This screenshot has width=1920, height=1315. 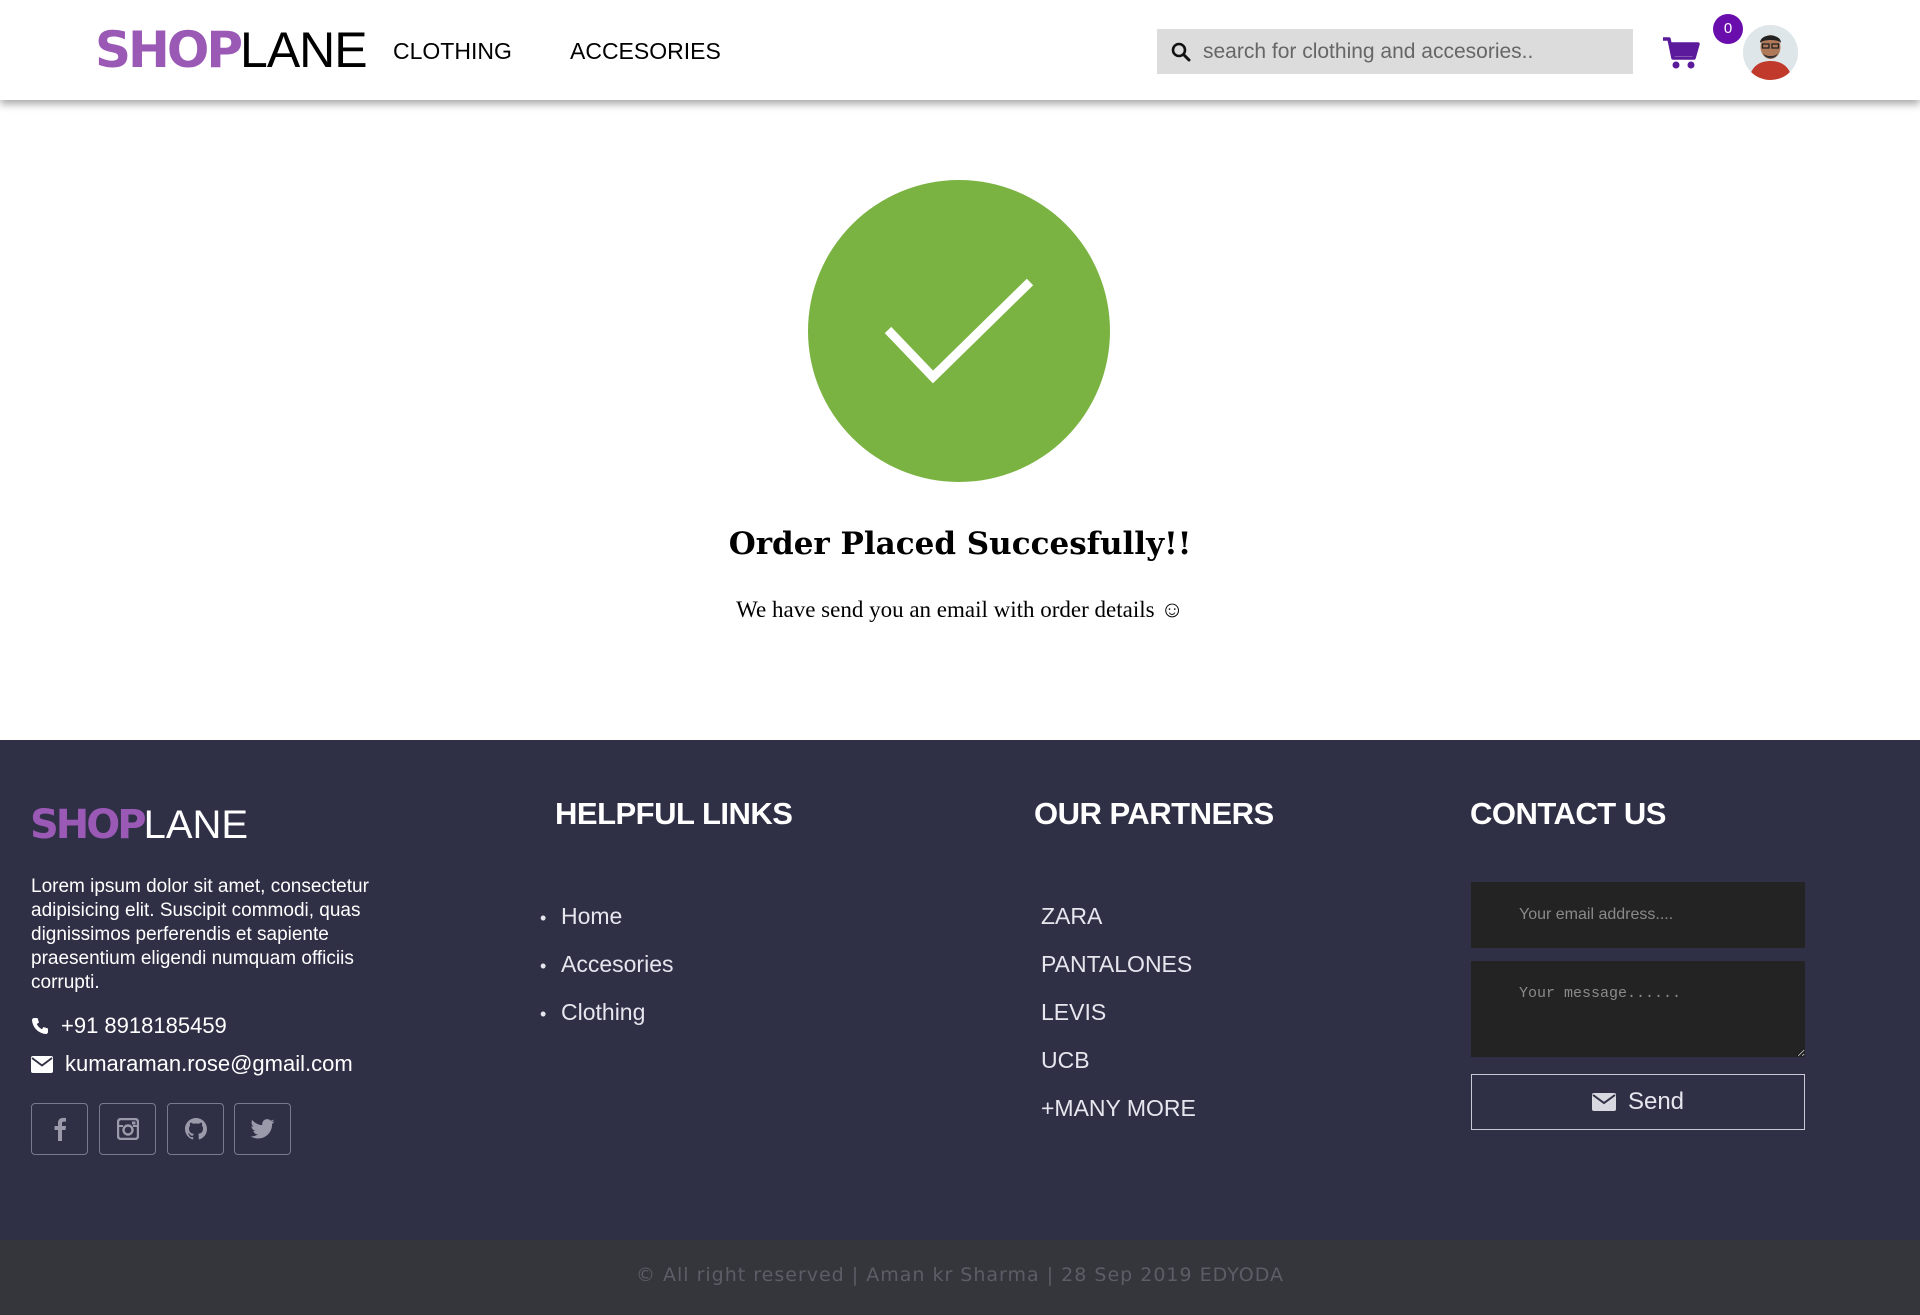 I want to click on footer-email: kumaraman.rose@gmail.com, so click(x=192, y=1064).